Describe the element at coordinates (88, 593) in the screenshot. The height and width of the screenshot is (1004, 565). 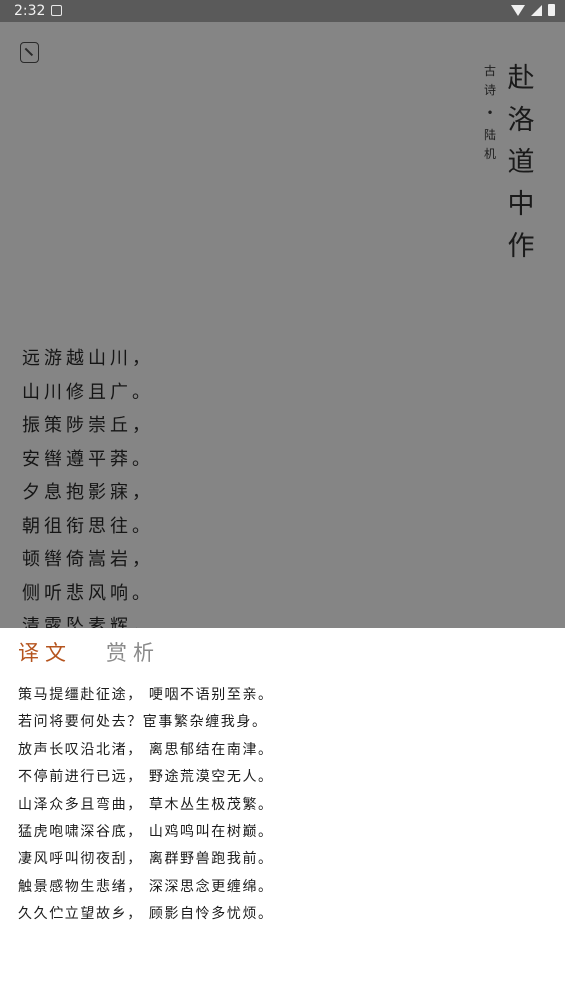
I see `poem-line: 侧听悲风响。` at that location.